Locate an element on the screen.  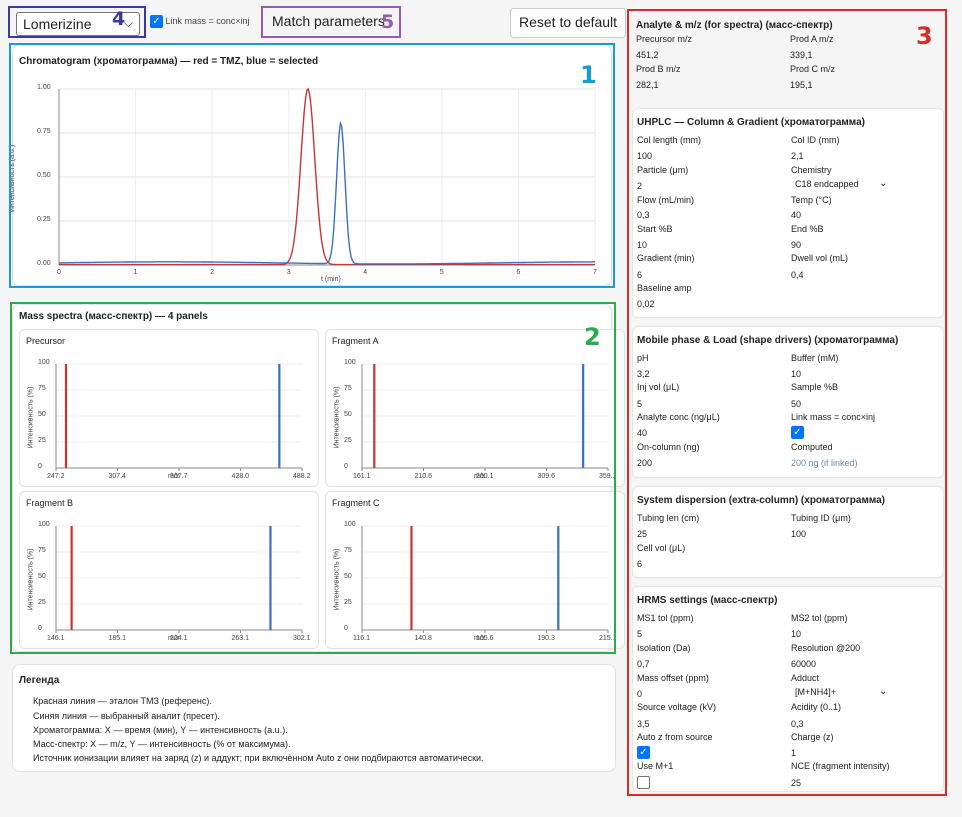
prod-c-mz-input: 195,1 is located at coordinates (801, 85).